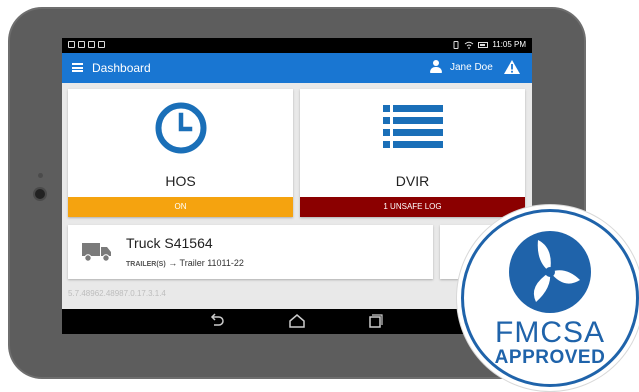 The image size is (639, 392). Describe the element at coordinates (483, 44) in the screenshot. I see `battery-icon` at that location.